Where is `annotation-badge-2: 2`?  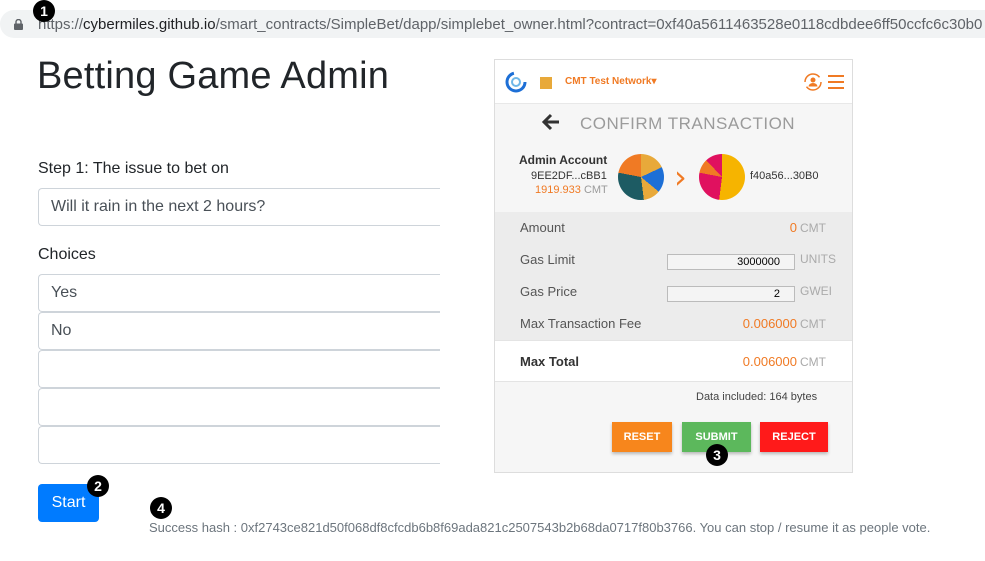 annotation-badge-2: 2 is located at coordinates (98, 486).